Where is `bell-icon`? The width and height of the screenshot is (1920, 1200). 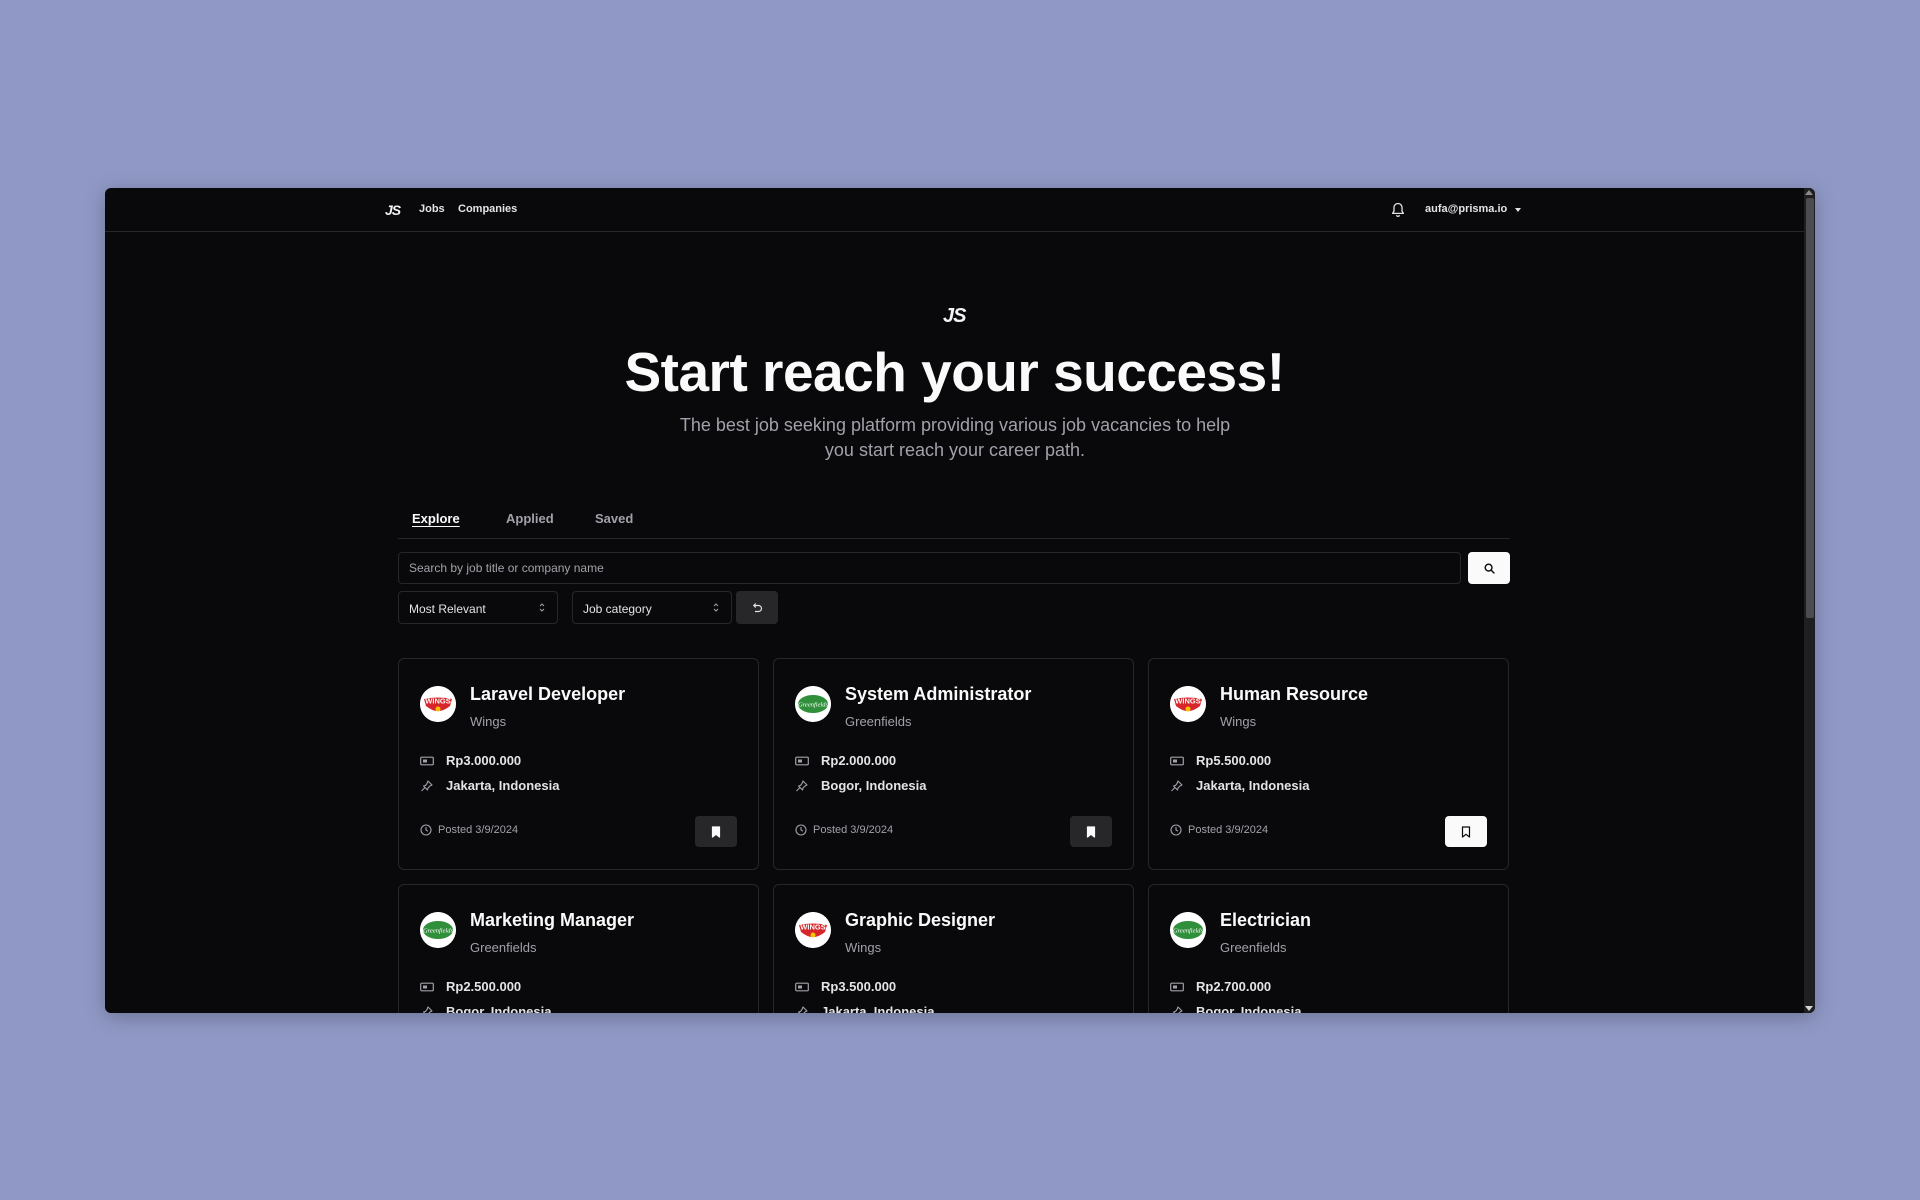 bell-icon is located at coordinates (1398, 210).